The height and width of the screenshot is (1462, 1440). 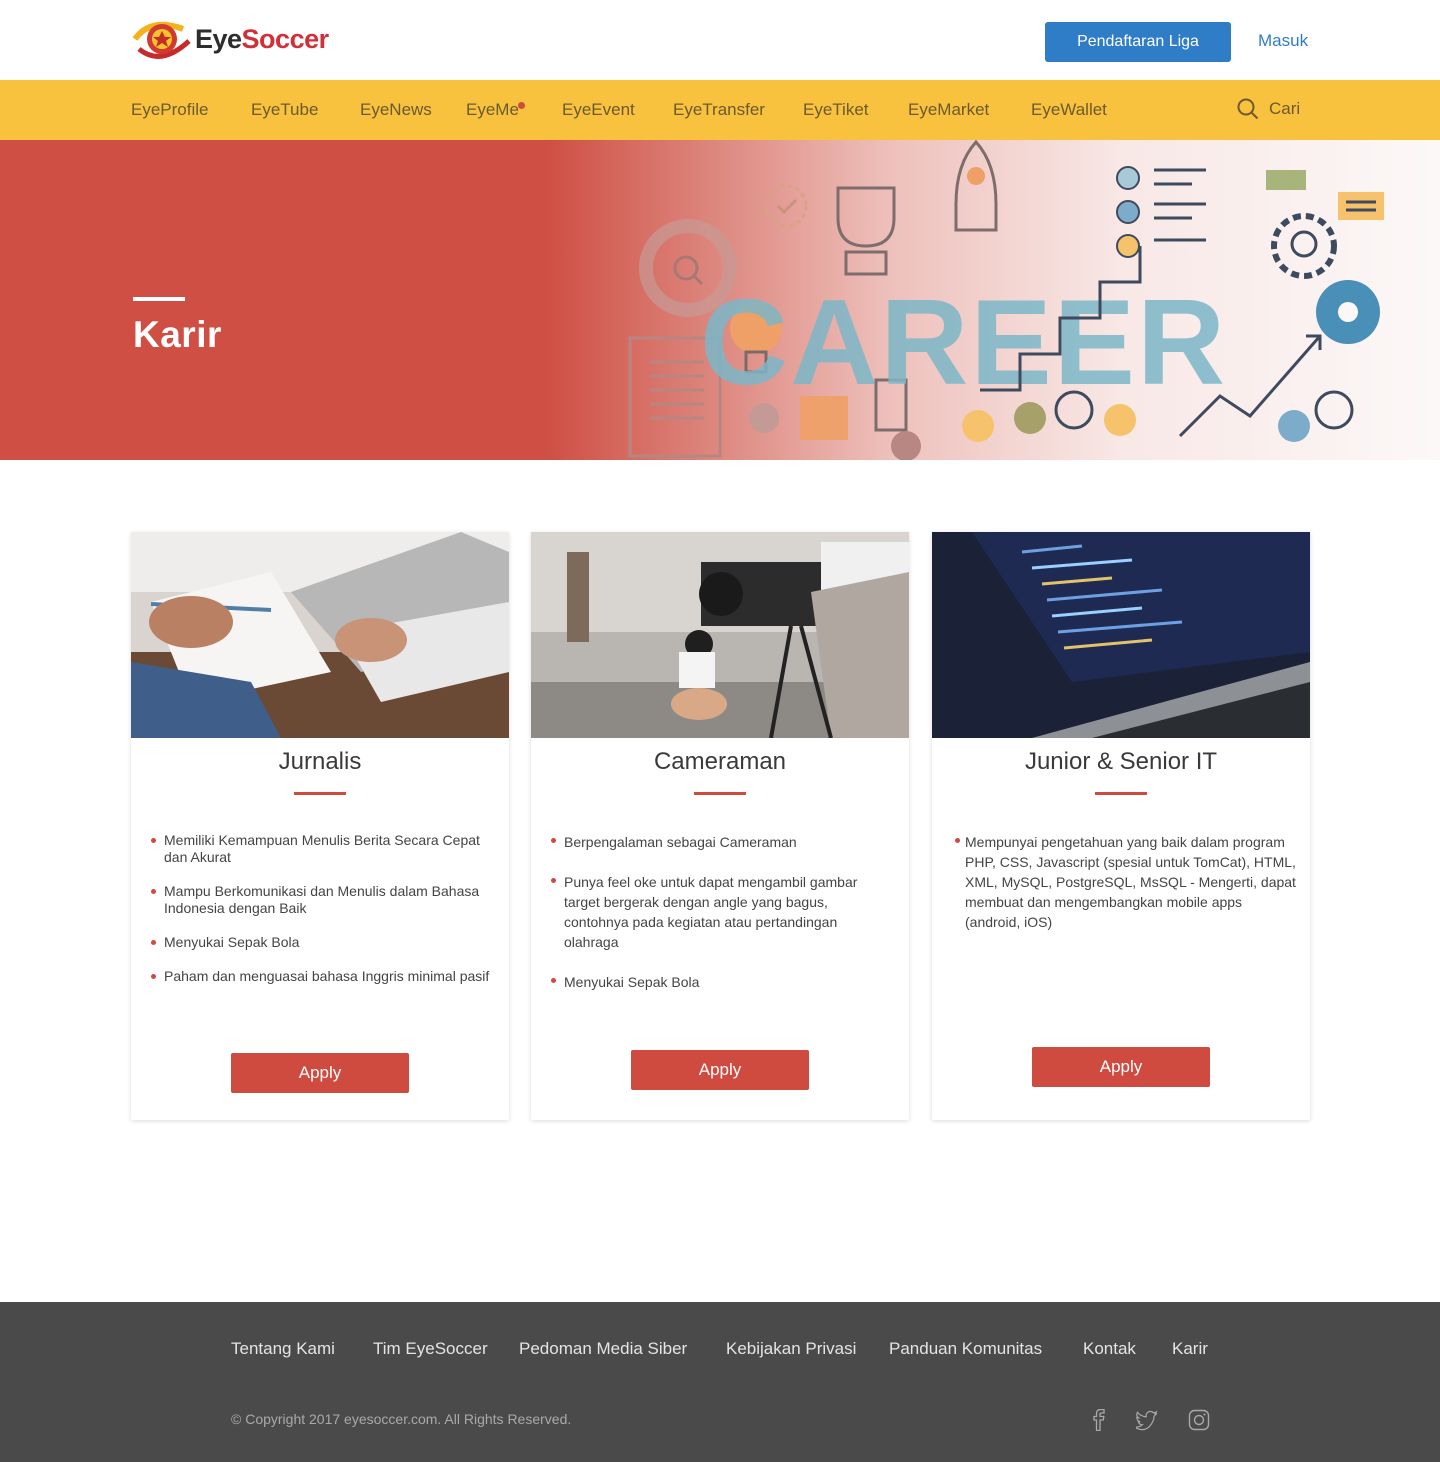 I want to click on cameraman-photo, so click(x=720, y=635).